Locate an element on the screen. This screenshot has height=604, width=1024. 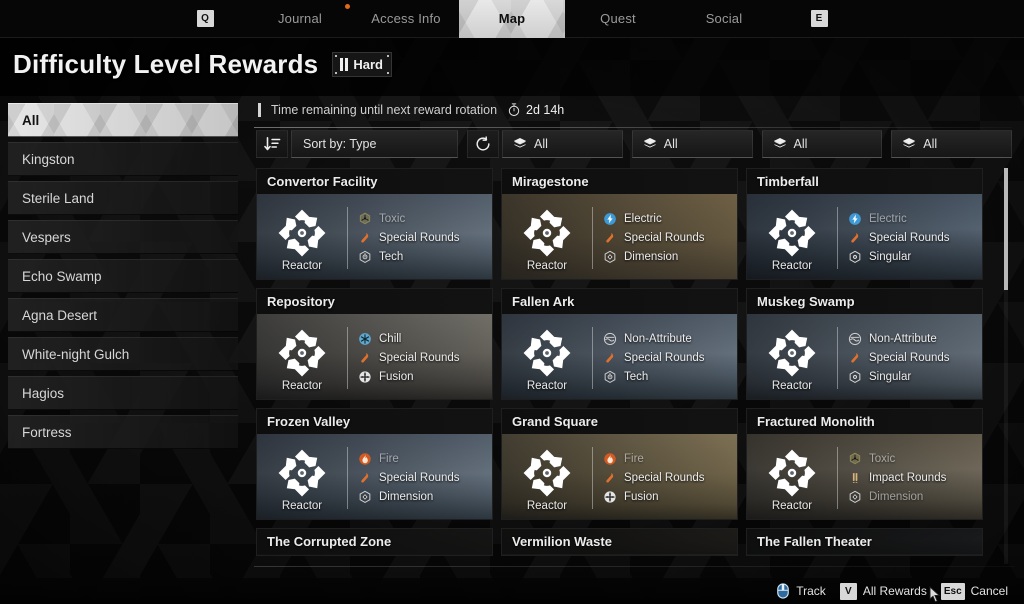
rewards-scrollbar is located at coordinates (1006, 366).